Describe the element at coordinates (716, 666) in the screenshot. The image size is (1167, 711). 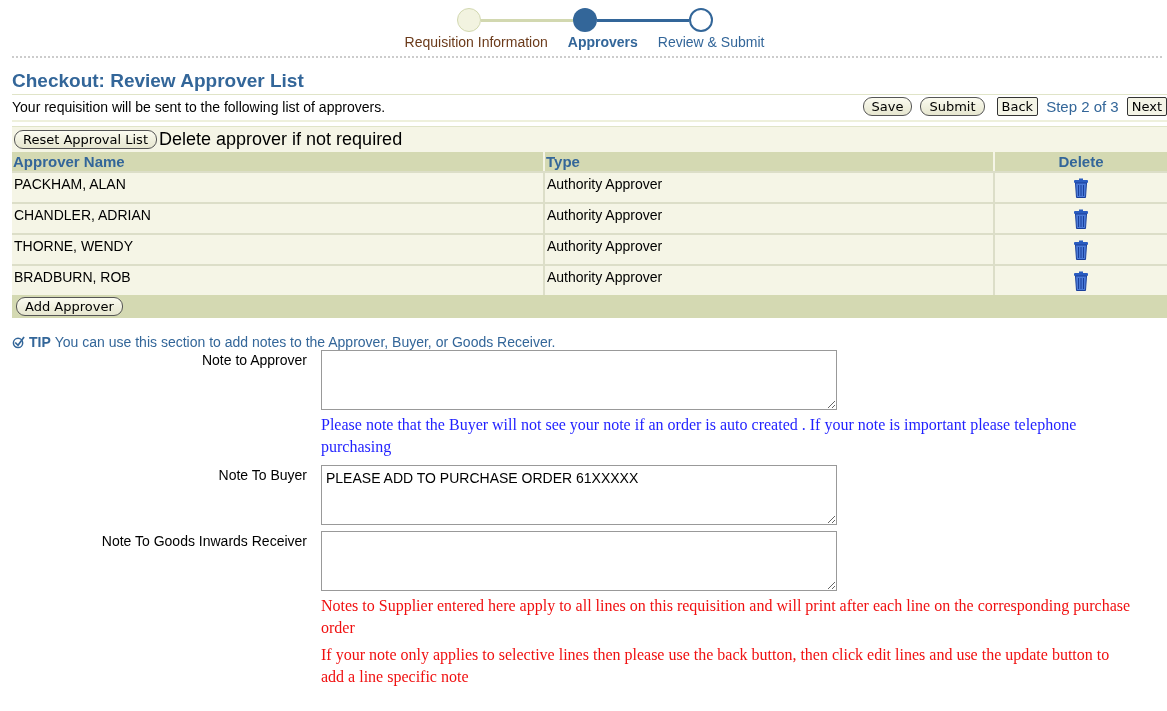
I see `note-message: If your note only applies to selective lines then please use the back button, then click edit lines and use the update button to add a line specific note` at that location.